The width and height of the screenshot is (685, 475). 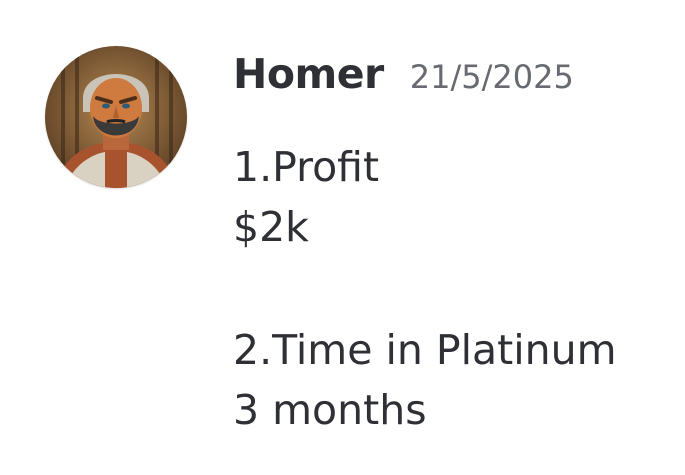 I want to click on message-line: 1.Profit, so click(x=306, y=167).